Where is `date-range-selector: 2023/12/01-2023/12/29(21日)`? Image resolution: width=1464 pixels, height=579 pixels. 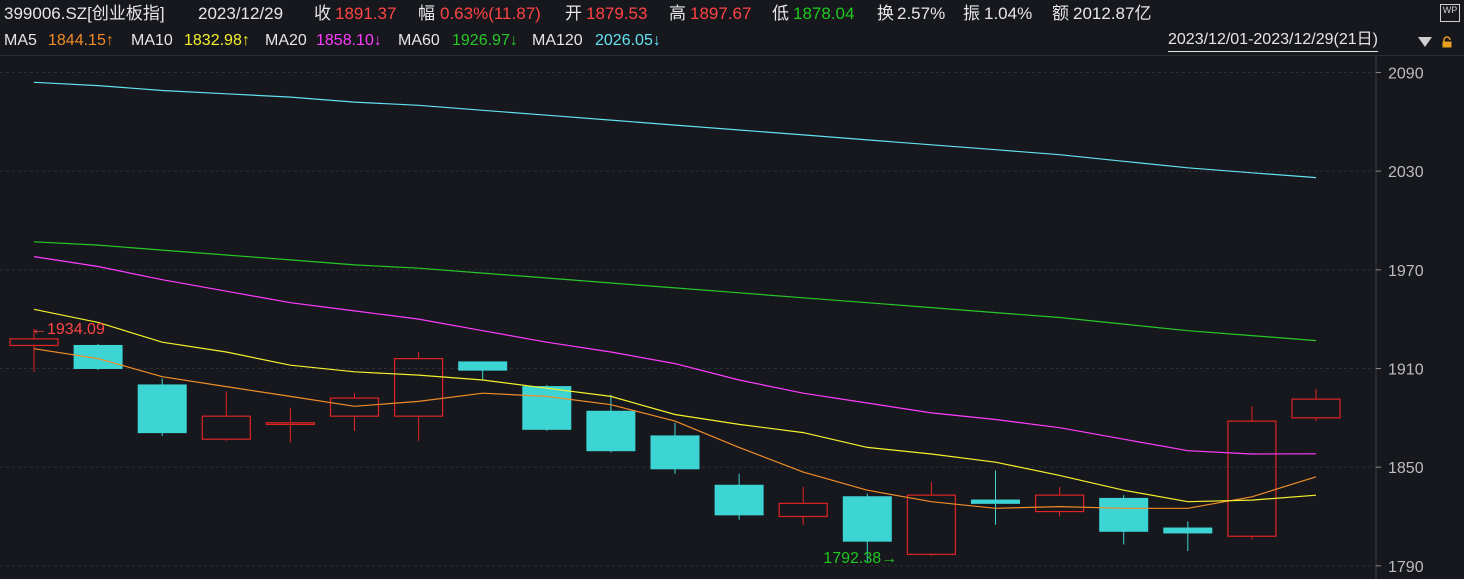 date-range-selector: 2023/12/01-2023/12/29(21日) is located at coordinates (1273, 40).